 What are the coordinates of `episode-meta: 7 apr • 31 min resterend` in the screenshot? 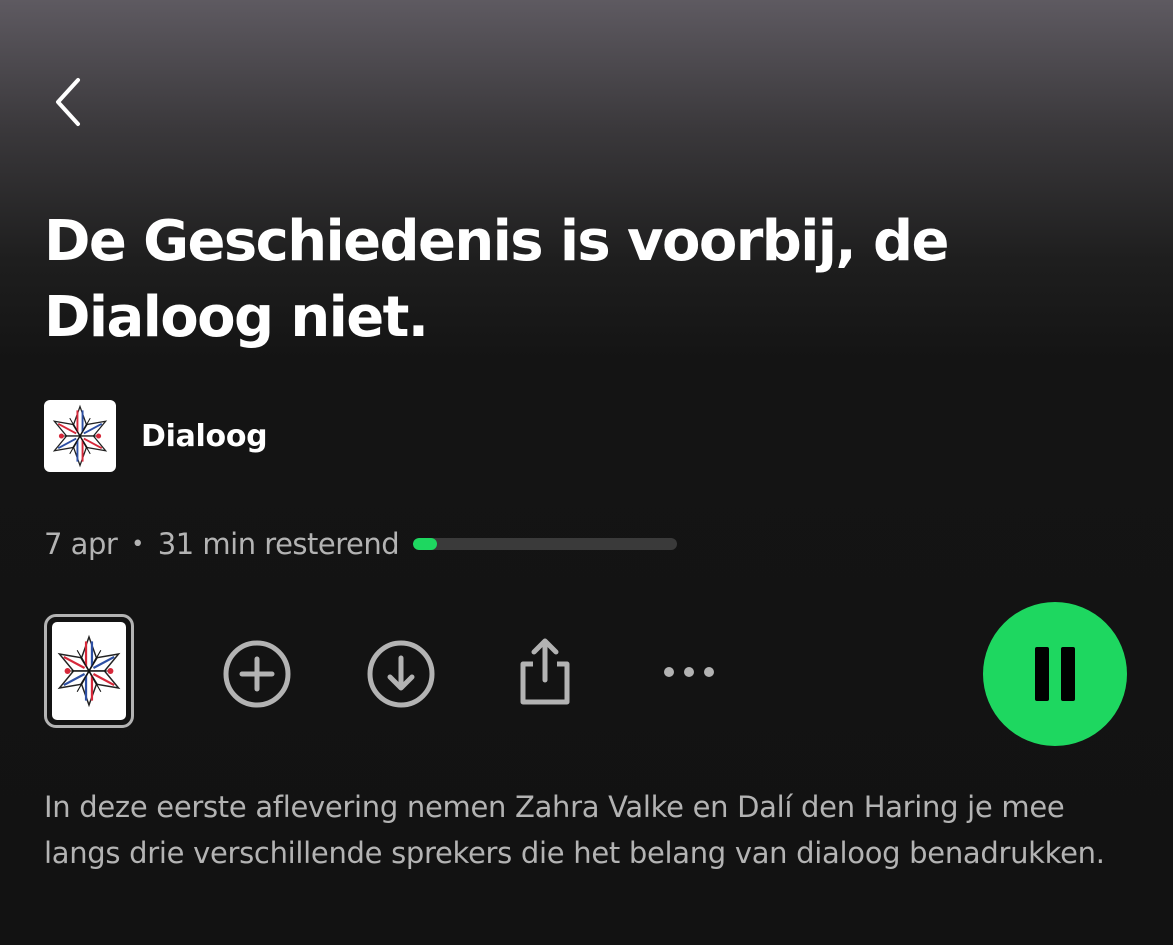 It's located at (361, 544).